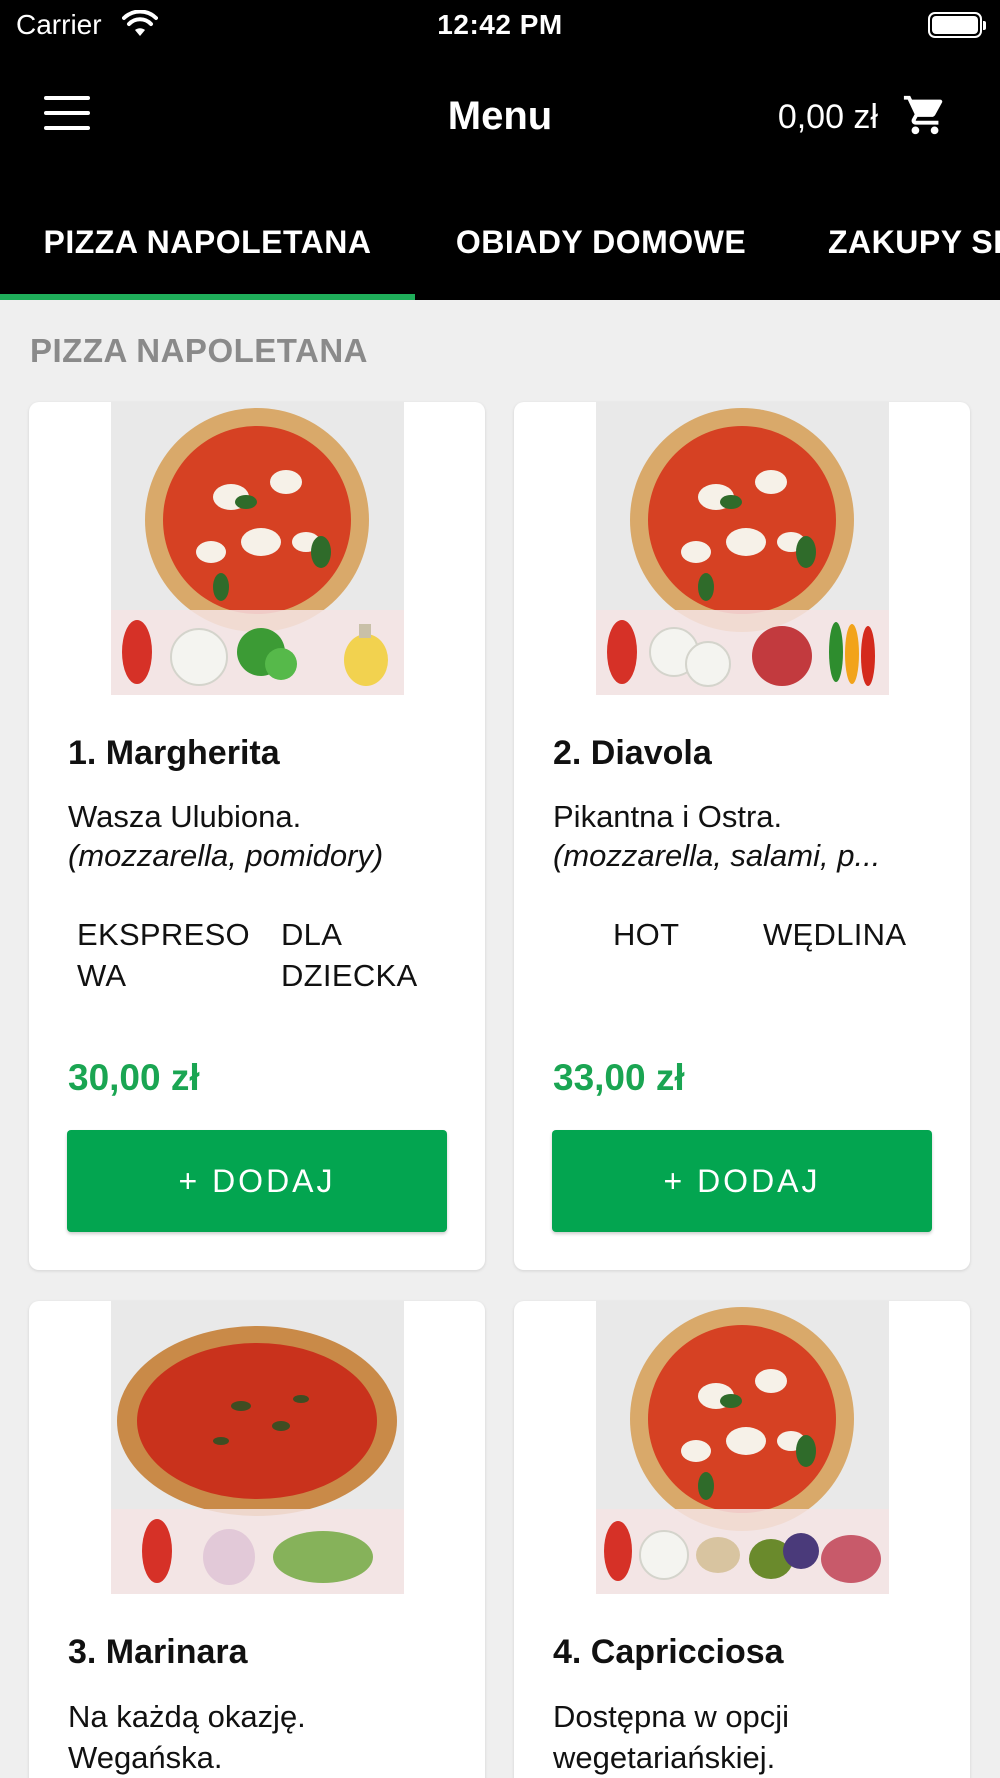  What do you see at coordinates (646, 934) in the screenshot?
I see `tag-hot: HOT` at bounding box center [646, 934].